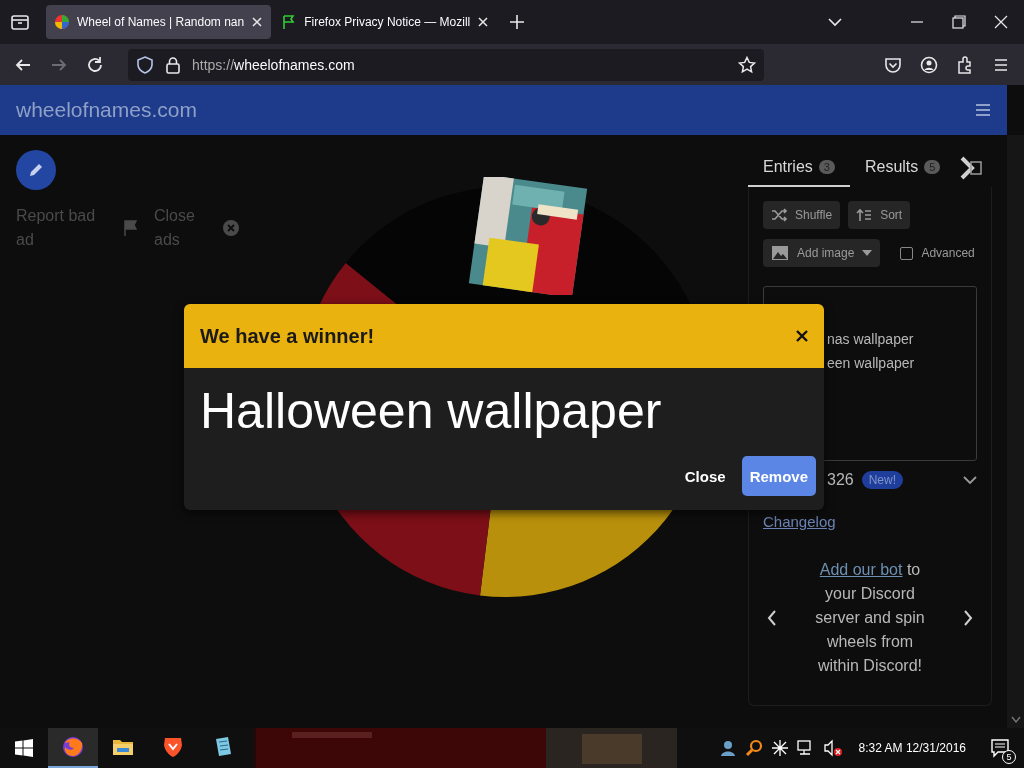 Image resolution: width=1024 pixels, height=768 pixels. Describe the element at coordinates (727, 748) in the screenshot. I see `person-icon` at that location.